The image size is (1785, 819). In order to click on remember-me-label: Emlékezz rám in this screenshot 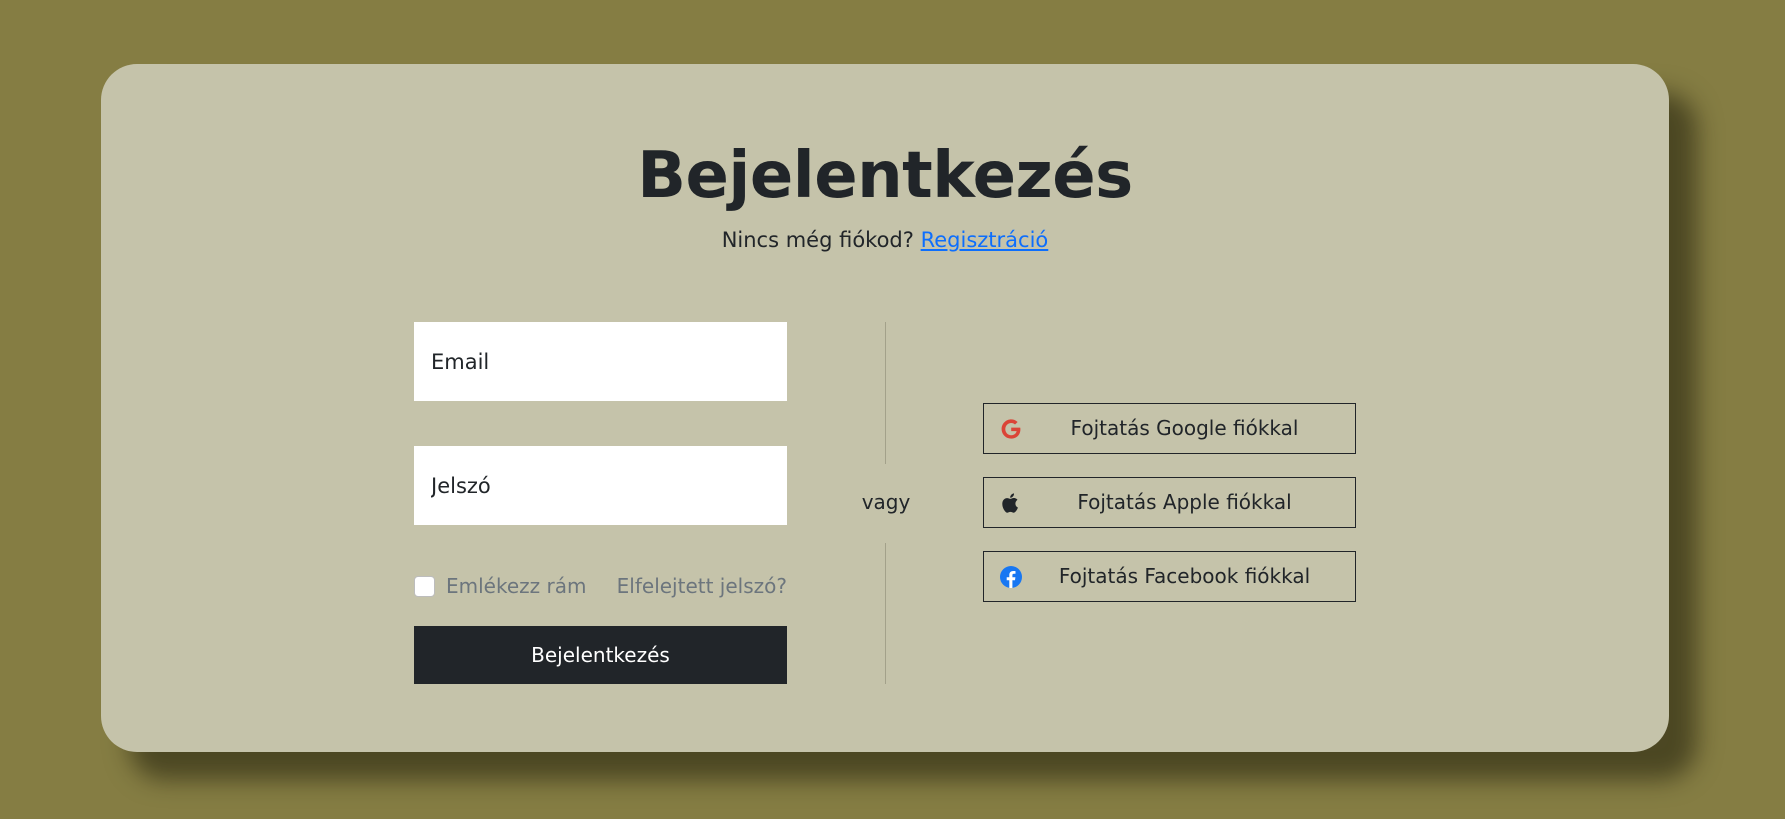, I will do `click(516, 586)`.